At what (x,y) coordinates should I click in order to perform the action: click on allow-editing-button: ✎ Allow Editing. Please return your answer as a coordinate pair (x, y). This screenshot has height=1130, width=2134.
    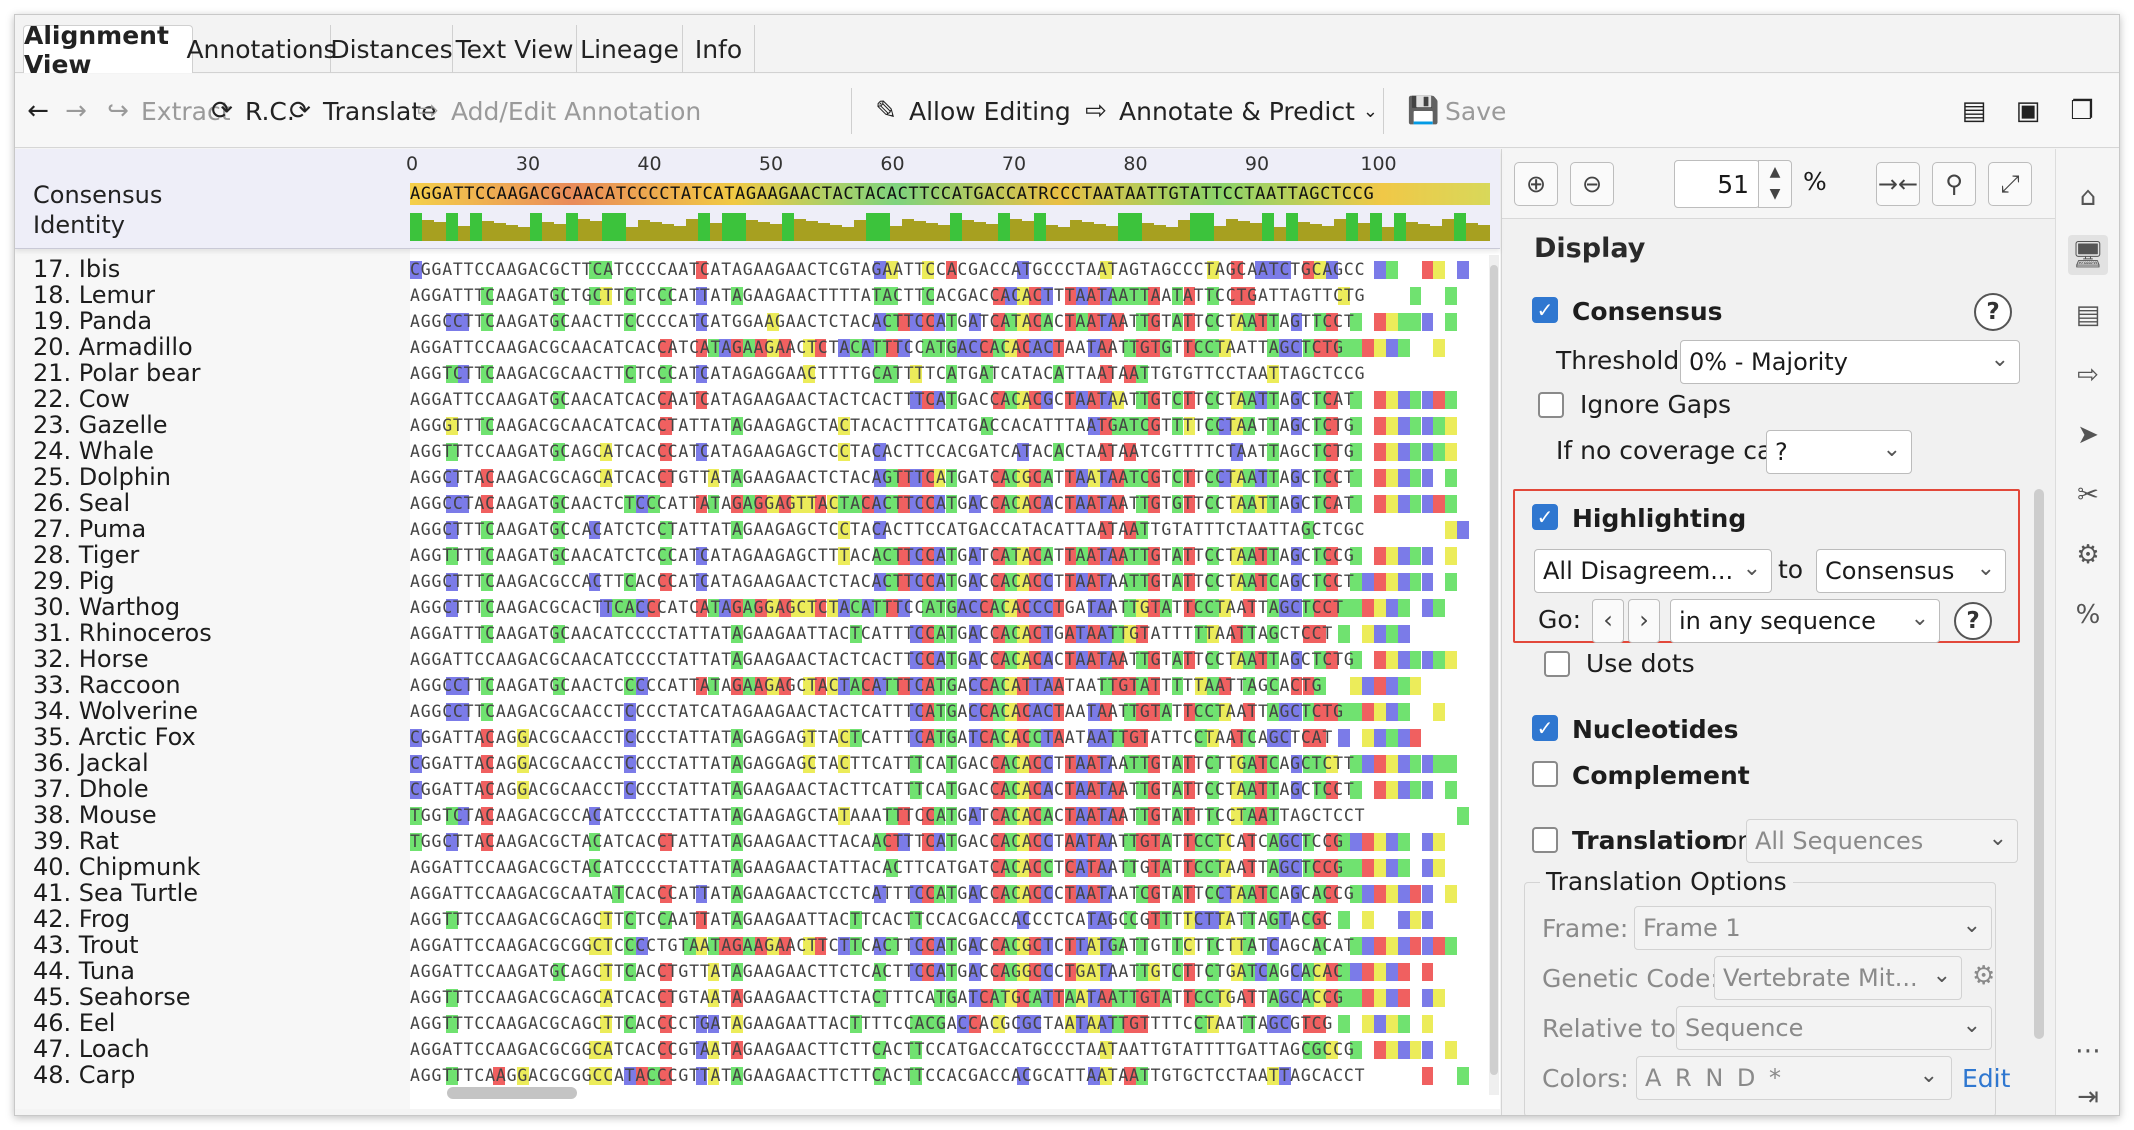
    Looking at the image, I should click on (971, 111).